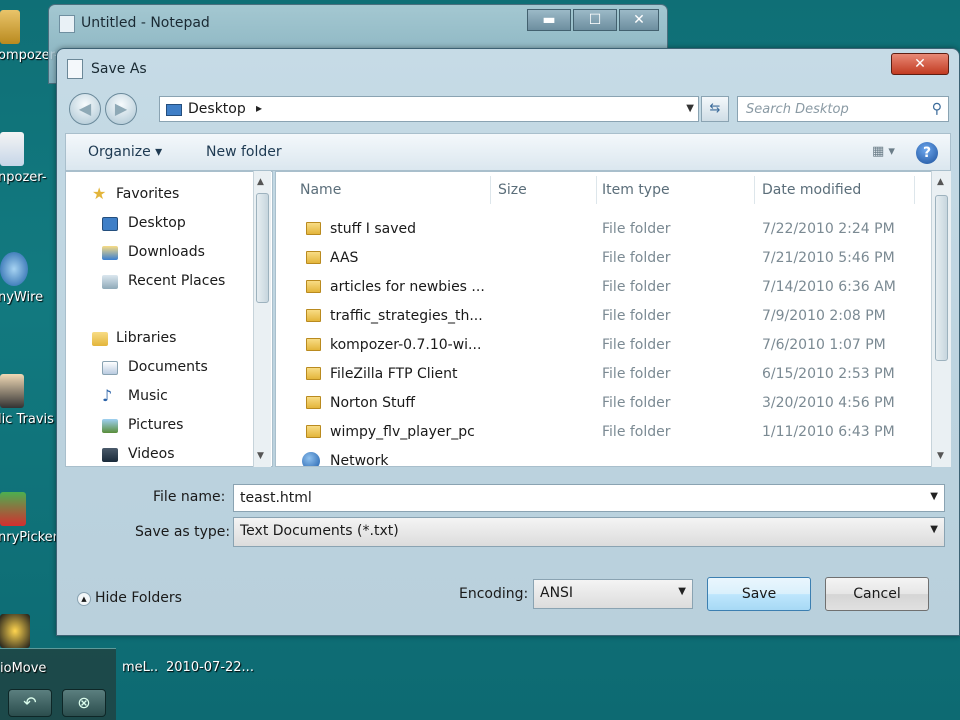 This screenshot has height=720, width=960. Describe the element at coordinates (129, 598) in the screenshot. I see `hide-folders-button: ▲ Hide Folders` at that location.